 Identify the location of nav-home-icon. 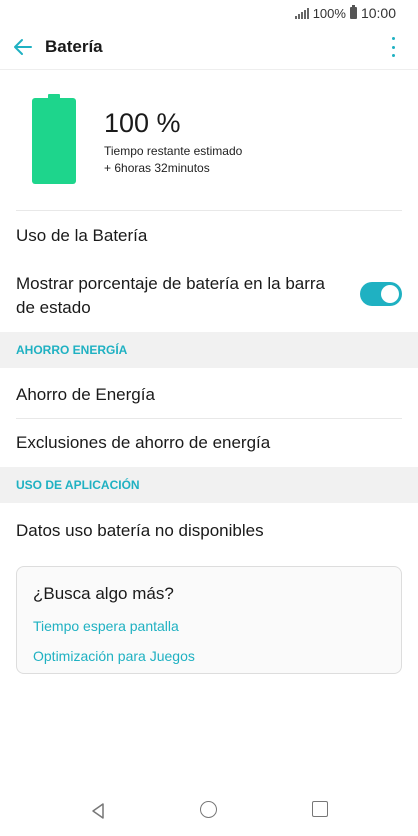
(208, 809).